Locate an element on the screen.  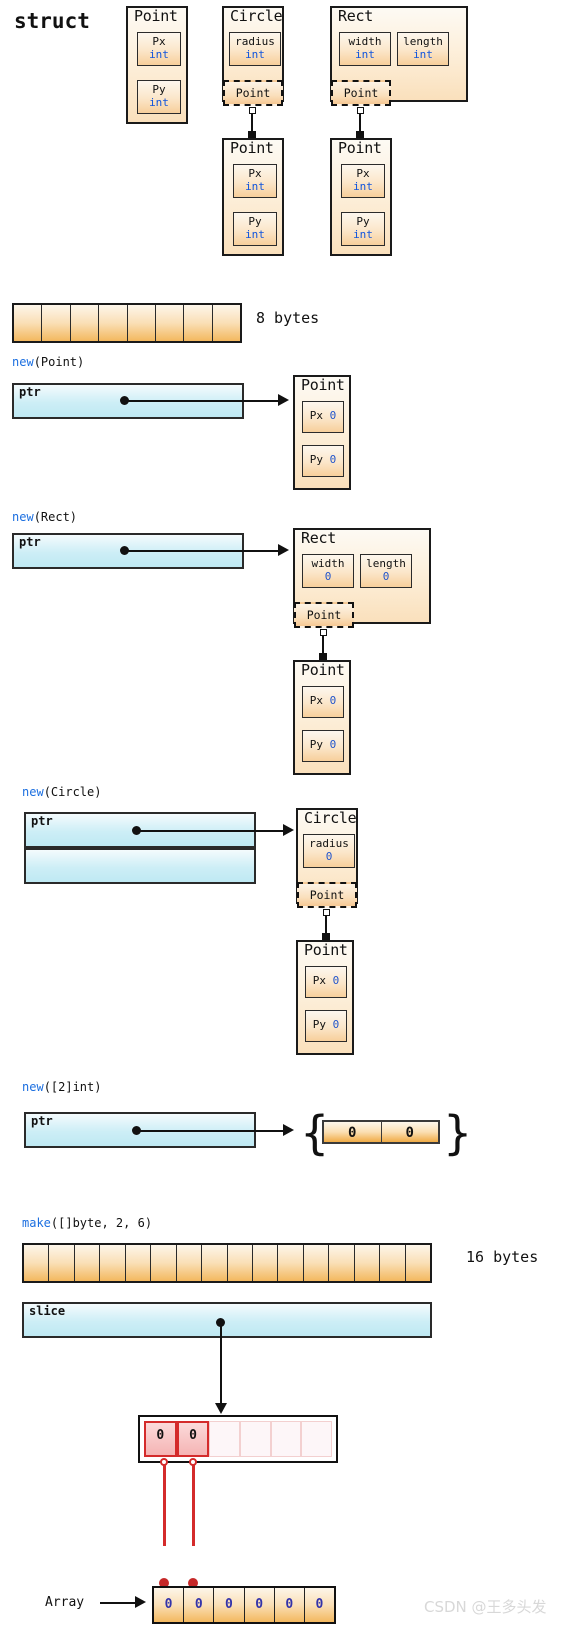
struct-title-circle: Circle is located at coordinates (256, 16).